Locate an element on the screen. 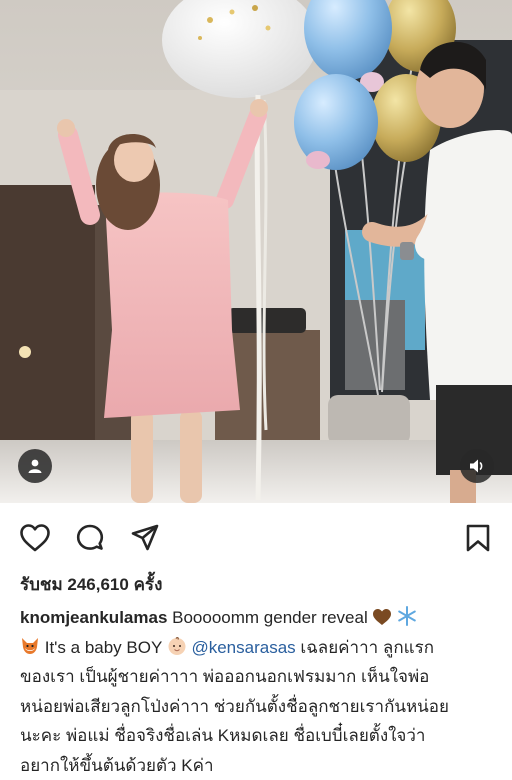 The width and height of the screenshot is (512, 780). view-count: รับชม 246,610 ครั้ง is located at coordinates (91, 584).